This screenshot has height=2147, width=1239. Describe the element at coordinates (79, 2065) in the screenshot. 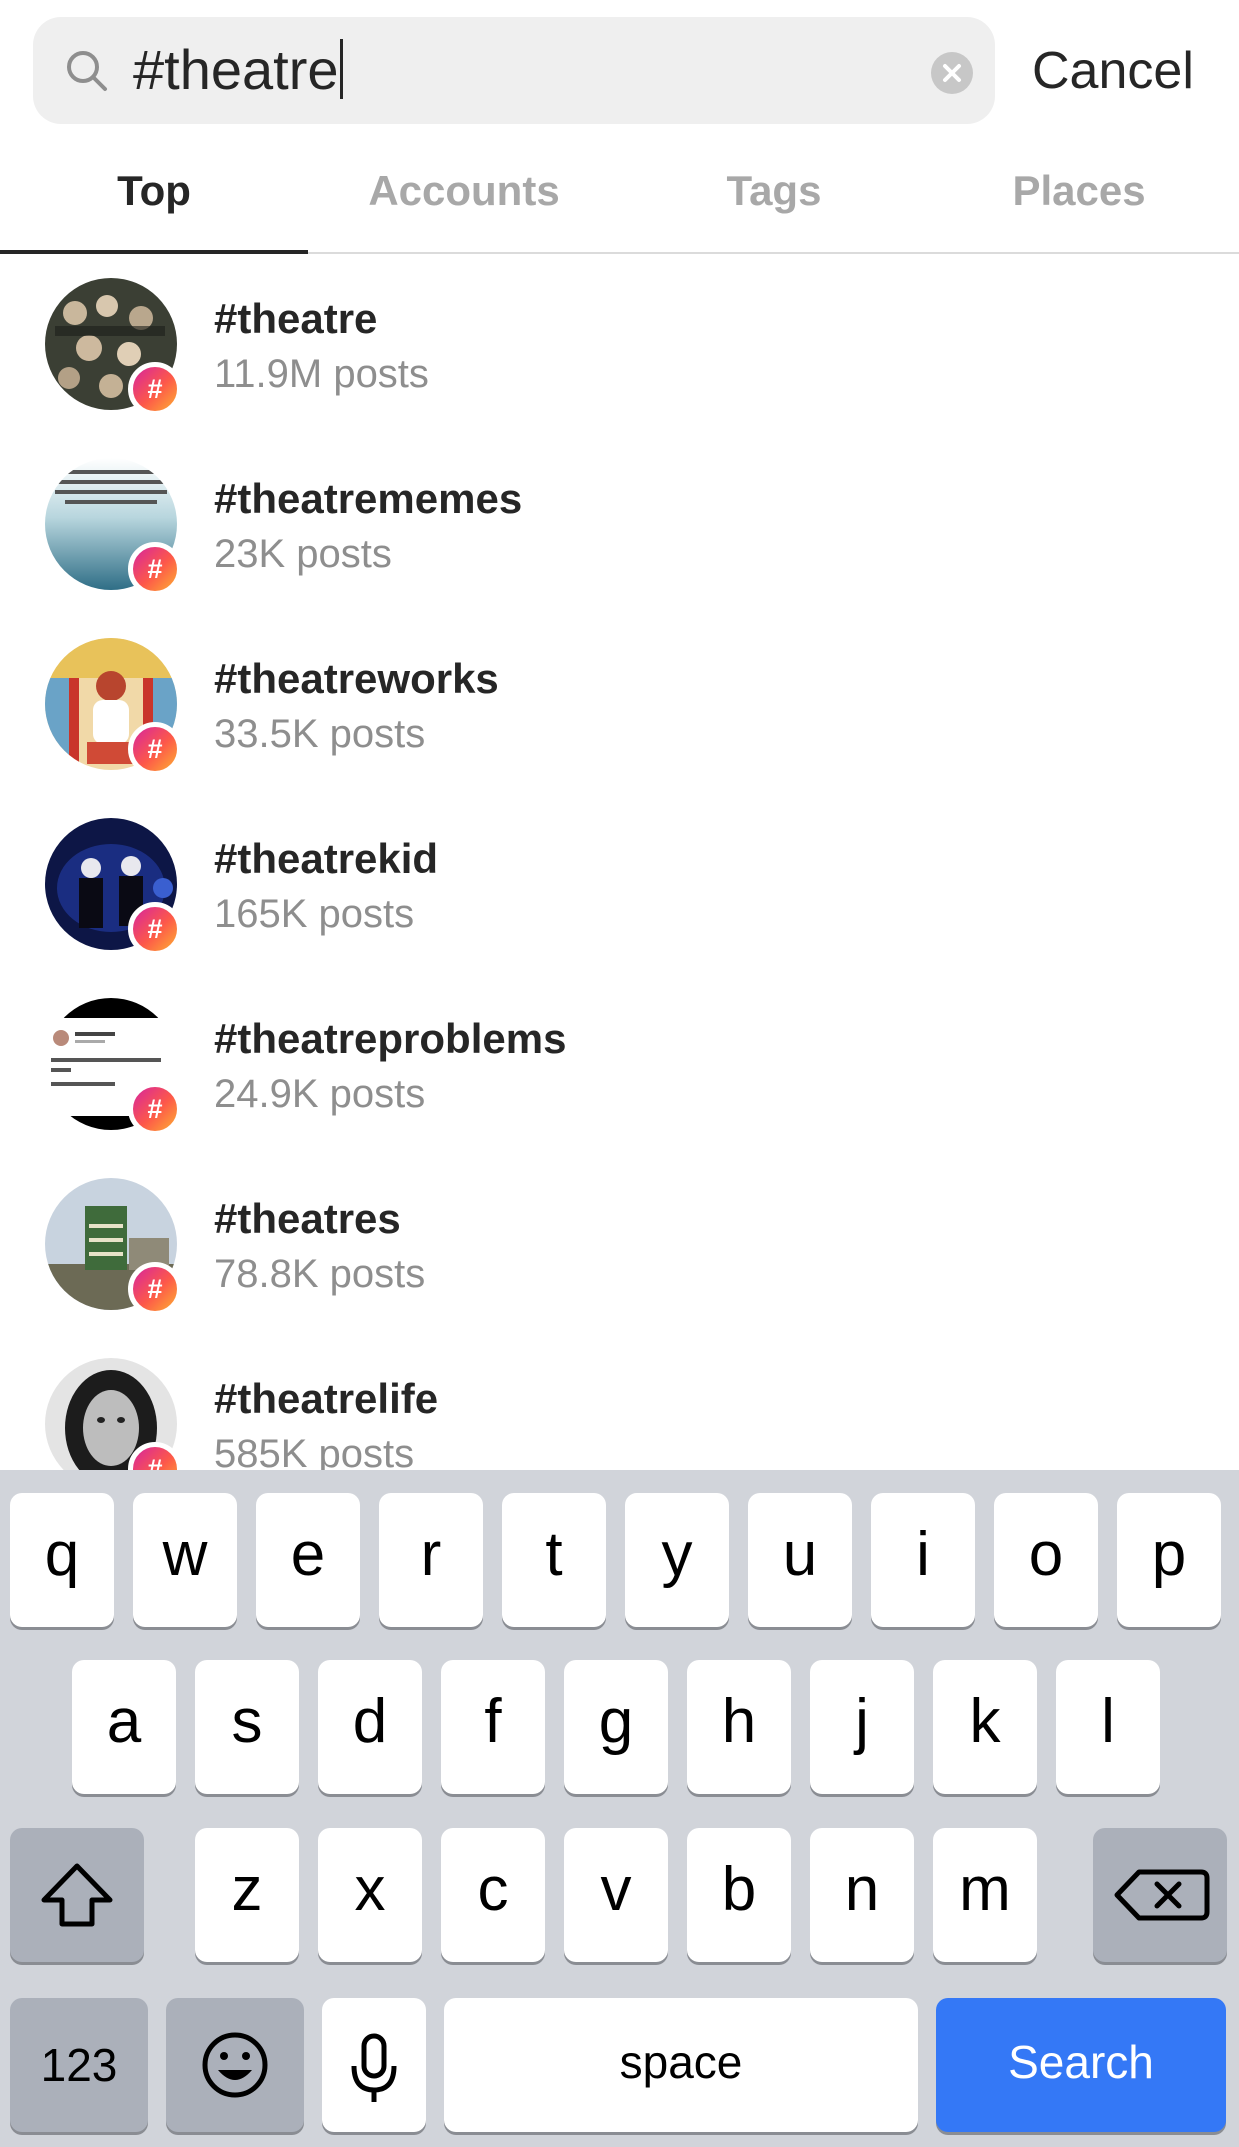

I see `numbers-key: 123` at that location.